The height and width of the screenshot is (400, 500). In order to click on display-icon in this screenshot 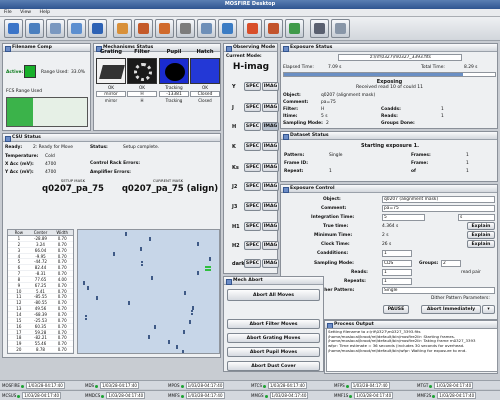, I will do `click(76, 28)`.